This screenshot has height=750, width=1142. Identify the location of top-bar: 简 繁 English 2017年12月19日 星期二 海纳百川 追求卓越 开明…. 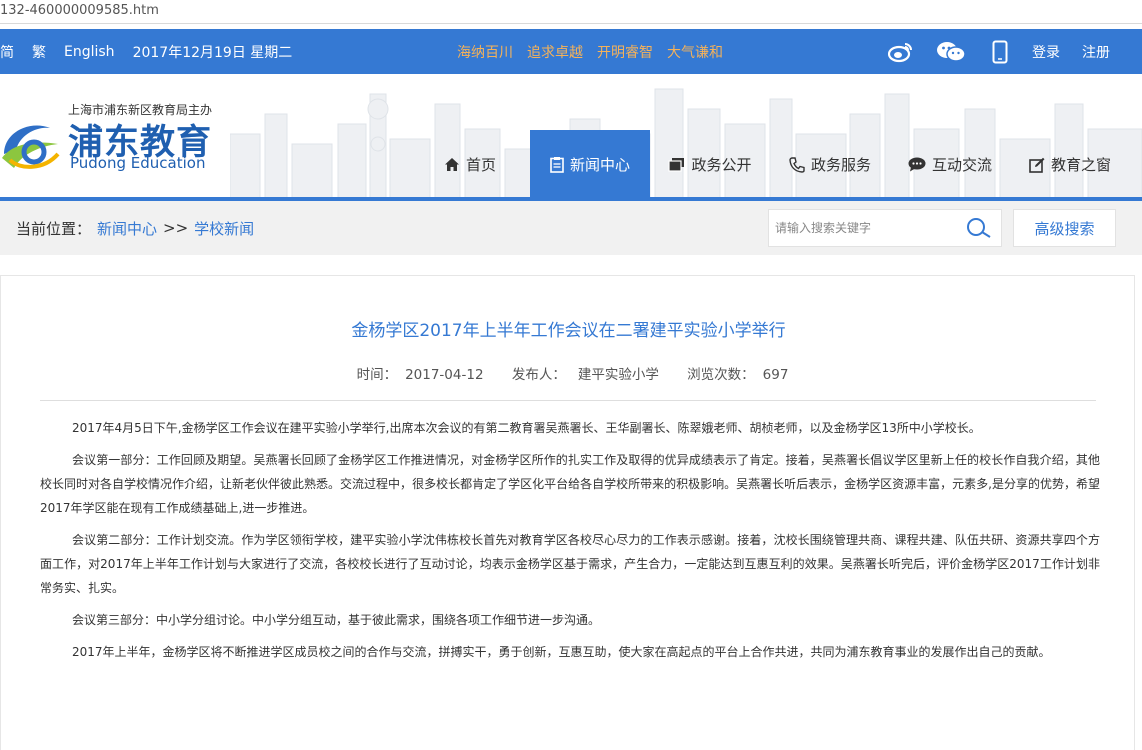
(571, 51).